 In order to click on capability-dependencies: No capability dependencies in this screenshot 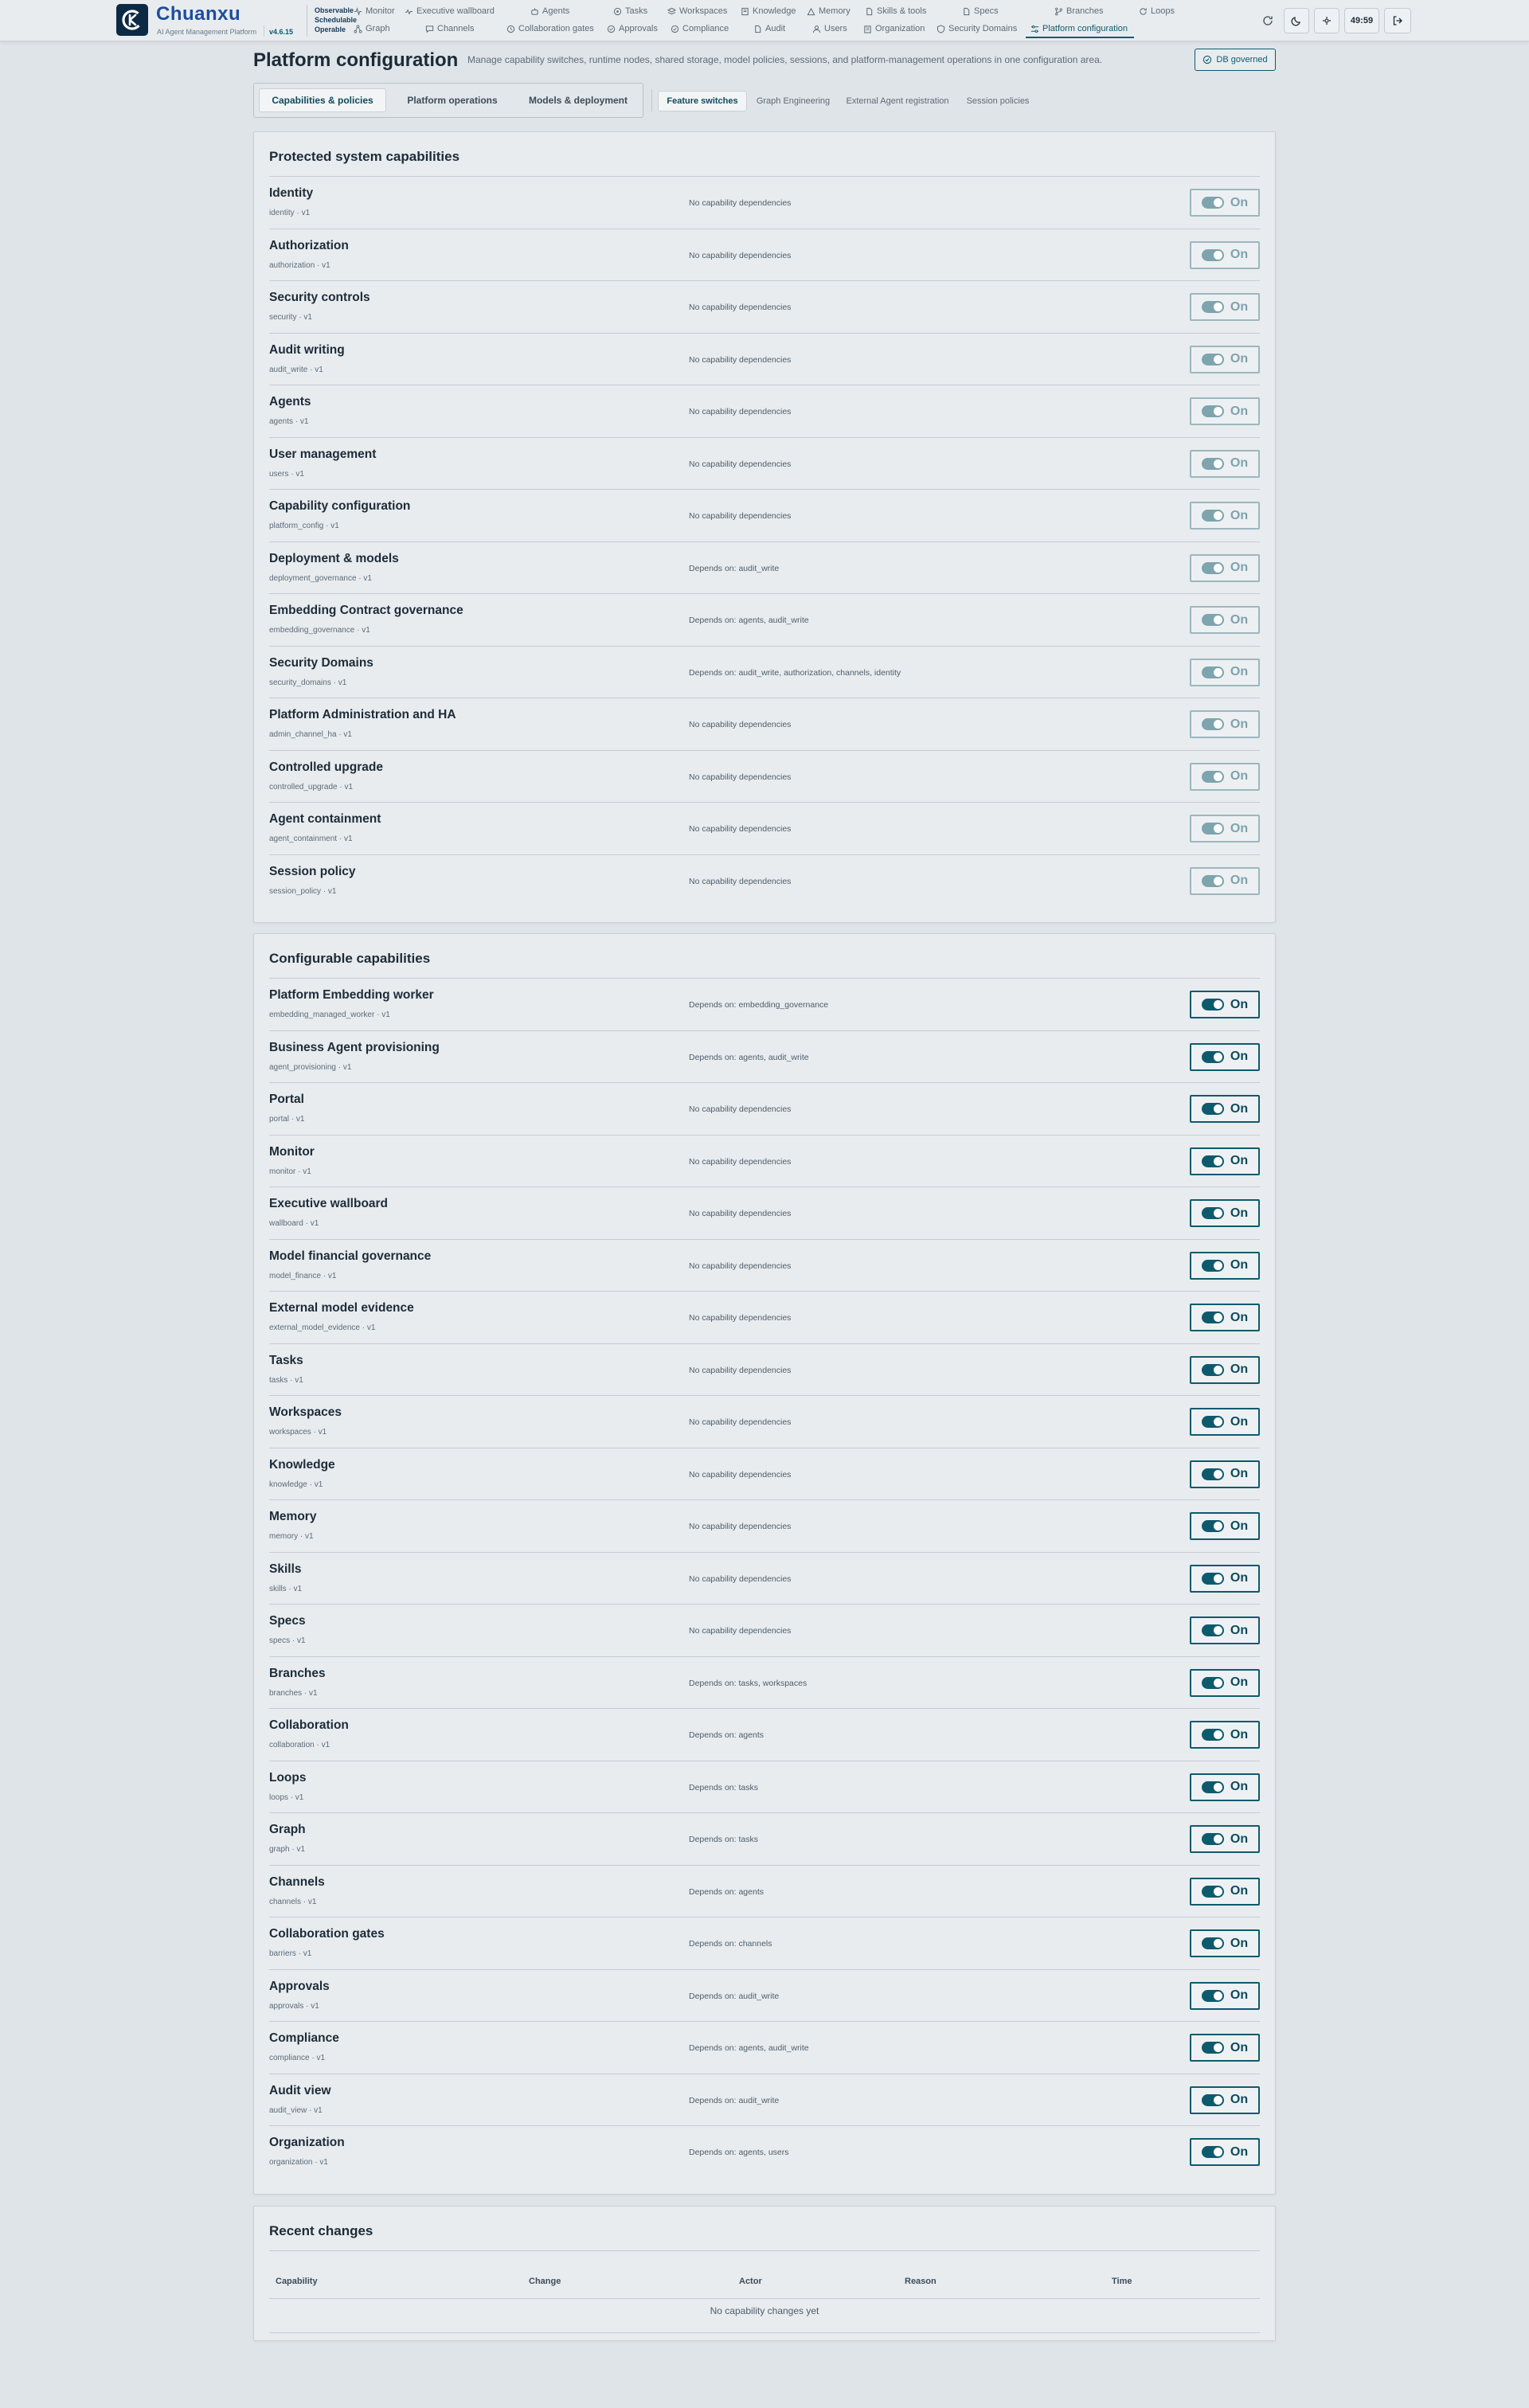, I will do `click(740, 1578)`.